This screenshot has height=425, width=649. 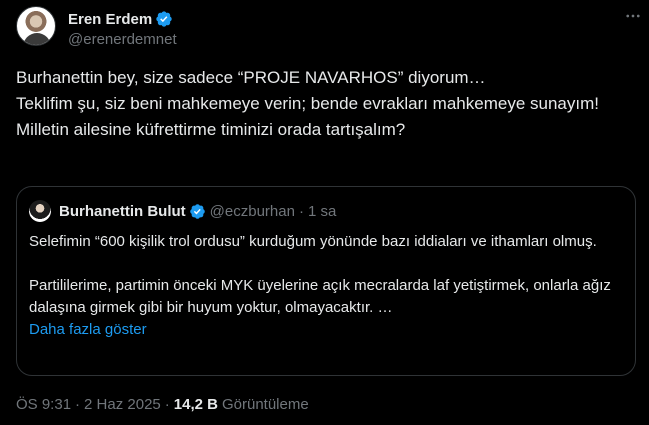 I want to click on author-display-name: Eren Erdem, so click(x=110, y=19).